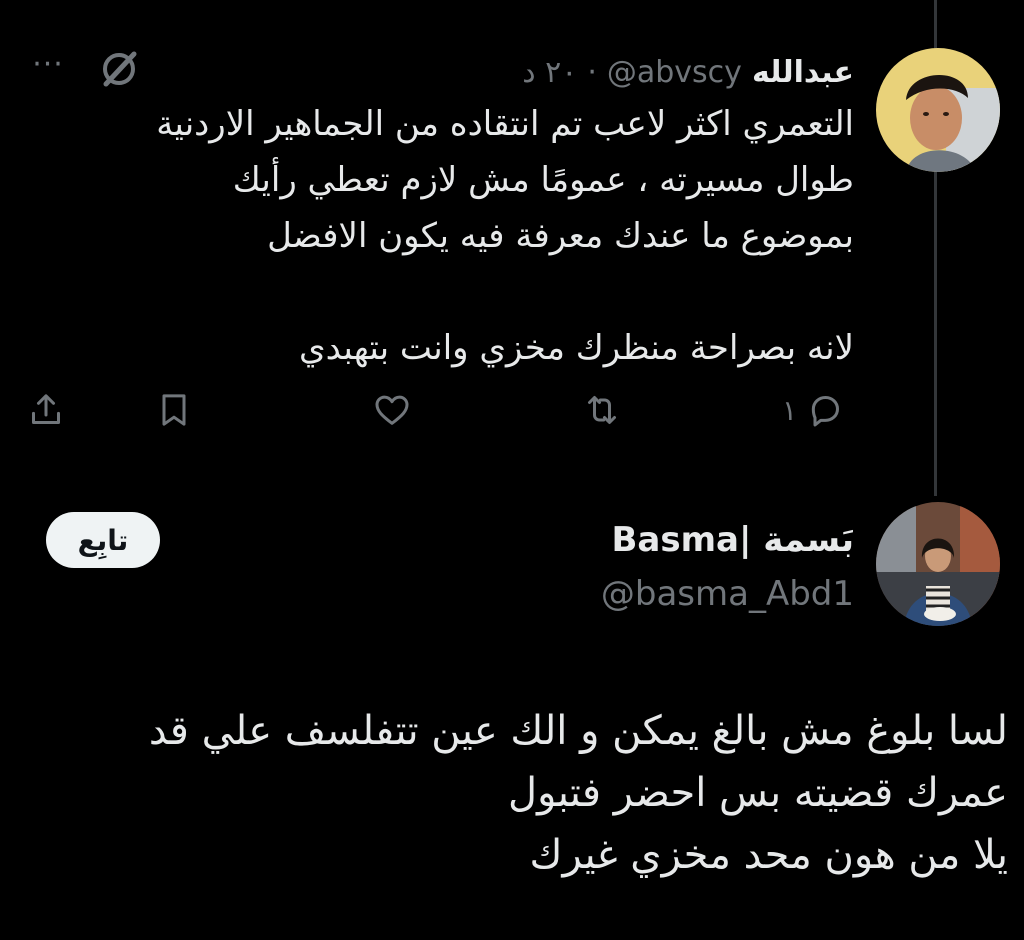 The image size is (1024, 940). I want to click on like-icon, so click(392, 410).